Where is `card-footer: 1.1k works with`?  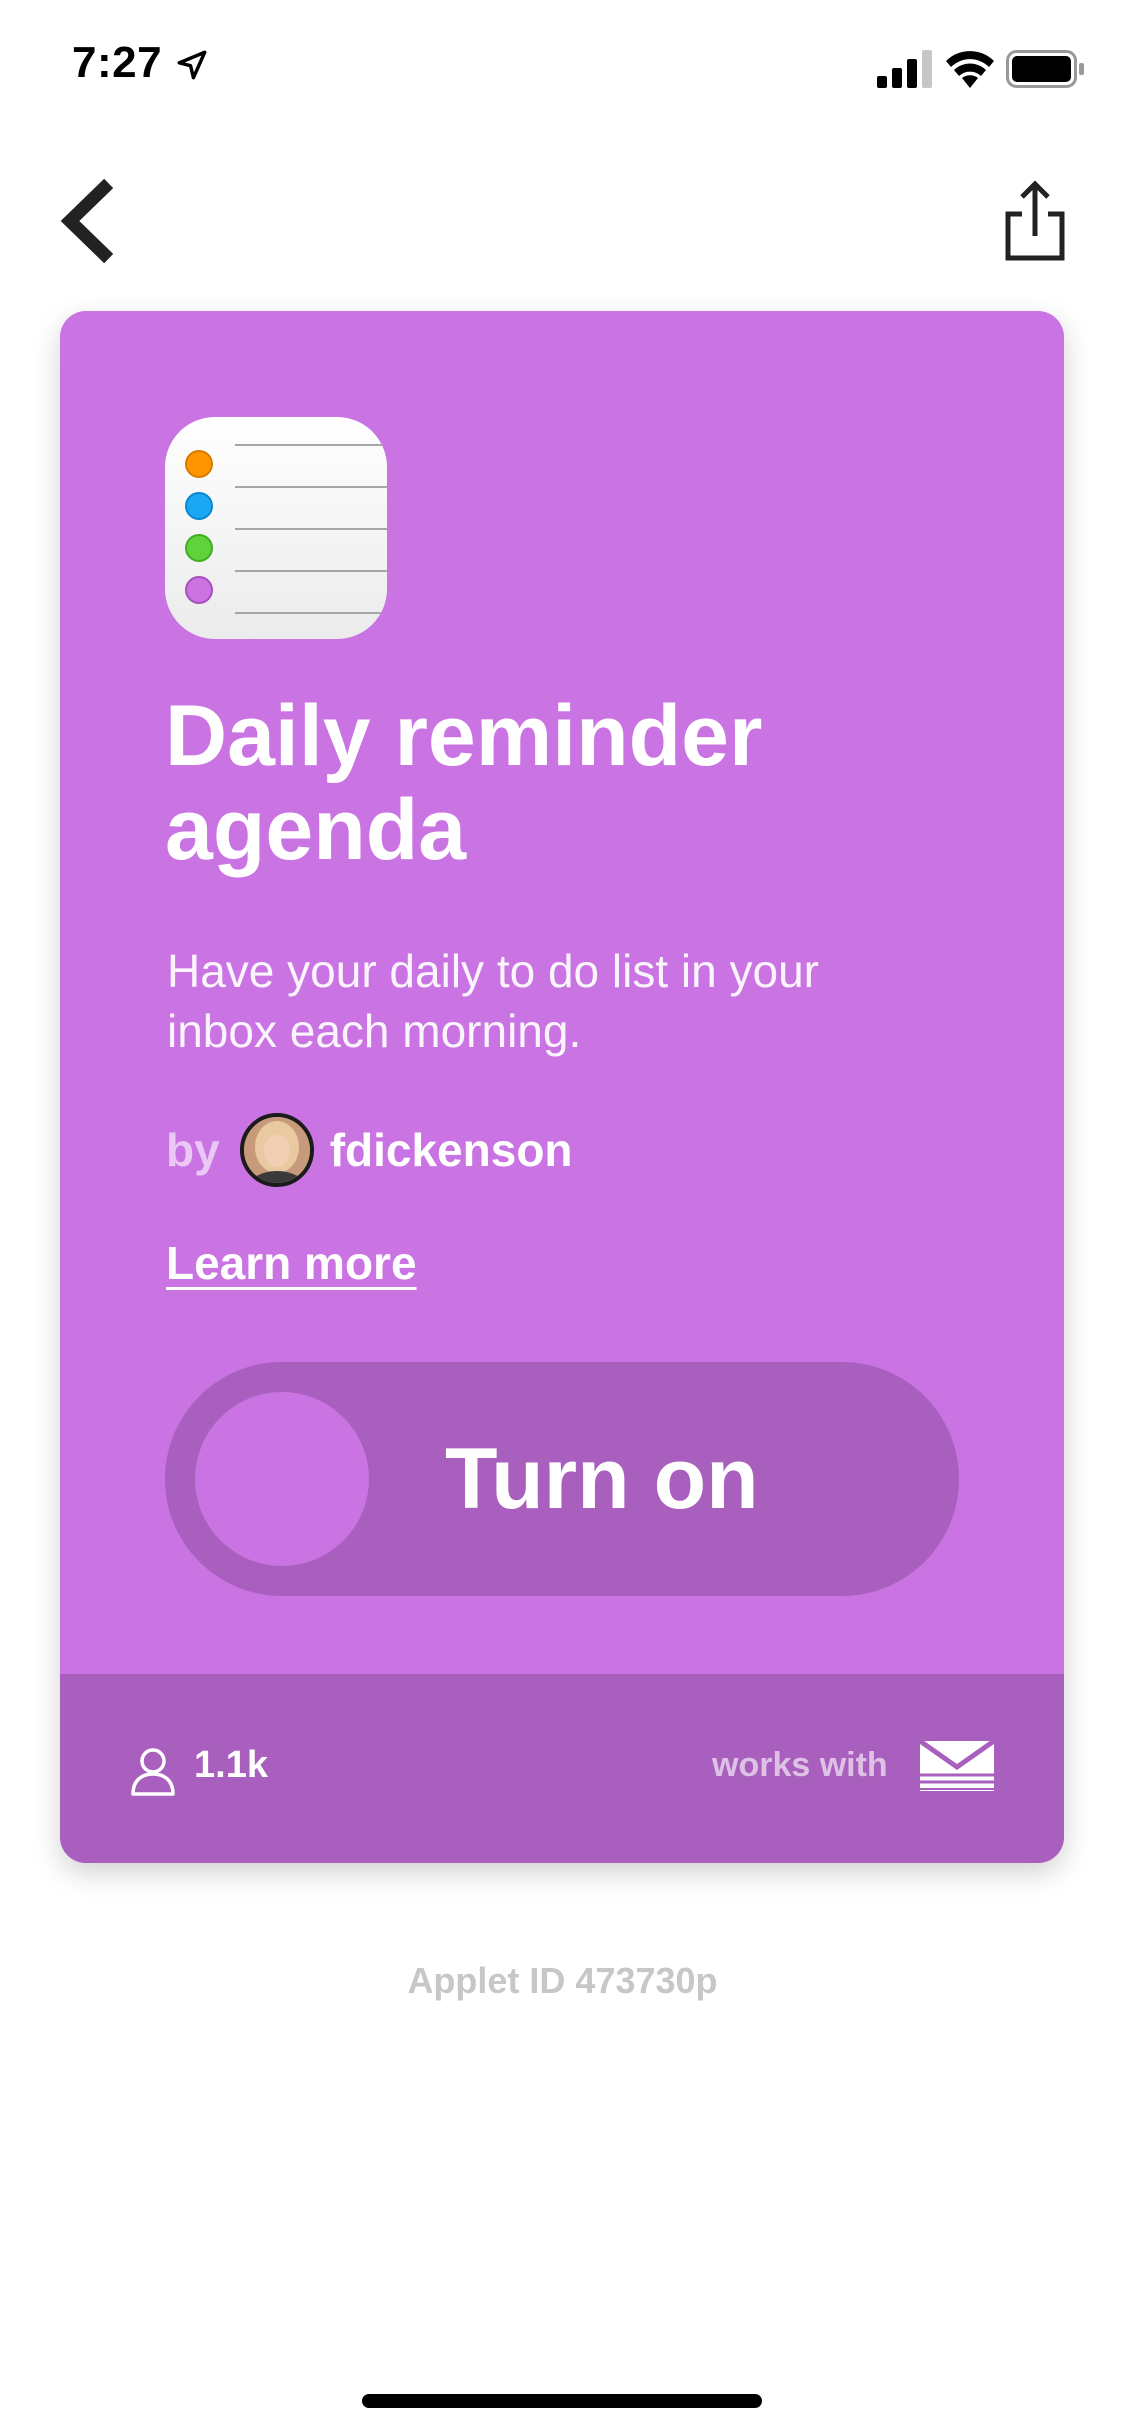
card-footer: 1.1k works with is located at coordinates (562, 1768).